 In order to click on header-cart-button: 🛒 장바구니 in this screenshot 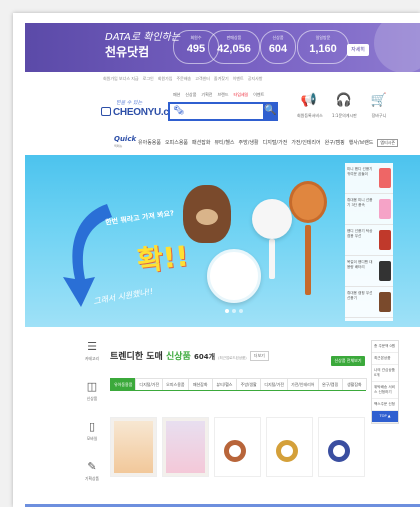, I will do `click(379, 106)`.